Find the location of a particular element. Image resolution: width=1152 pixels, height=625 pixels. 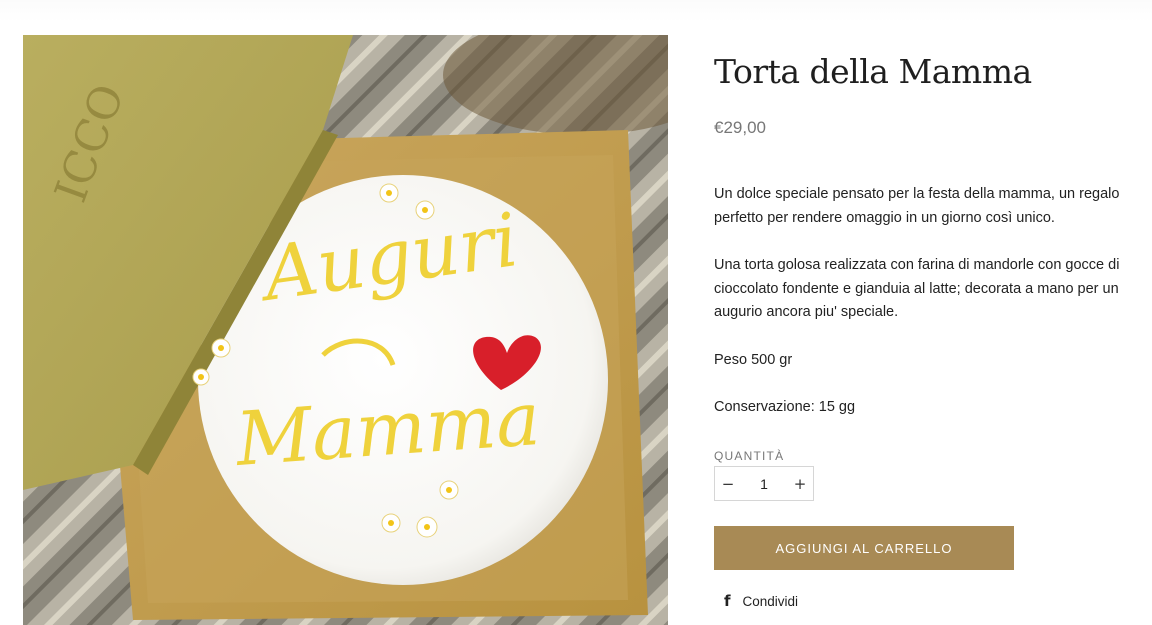

quantity-input is located at coordinates (764, 483).